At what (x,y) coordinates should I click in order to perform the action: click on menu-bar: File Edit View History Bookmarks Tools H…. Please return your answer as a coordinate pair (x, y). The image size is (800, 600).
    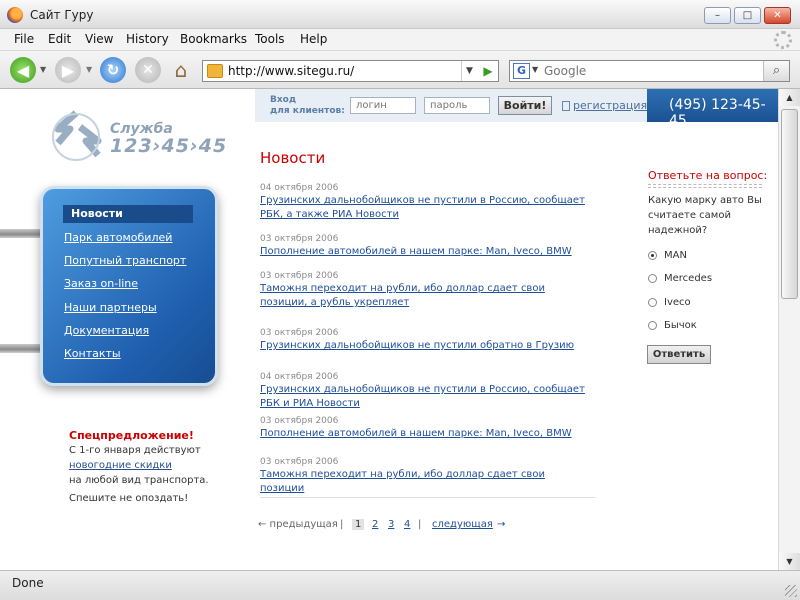
    Looking at the image, I should click on (400, 40).